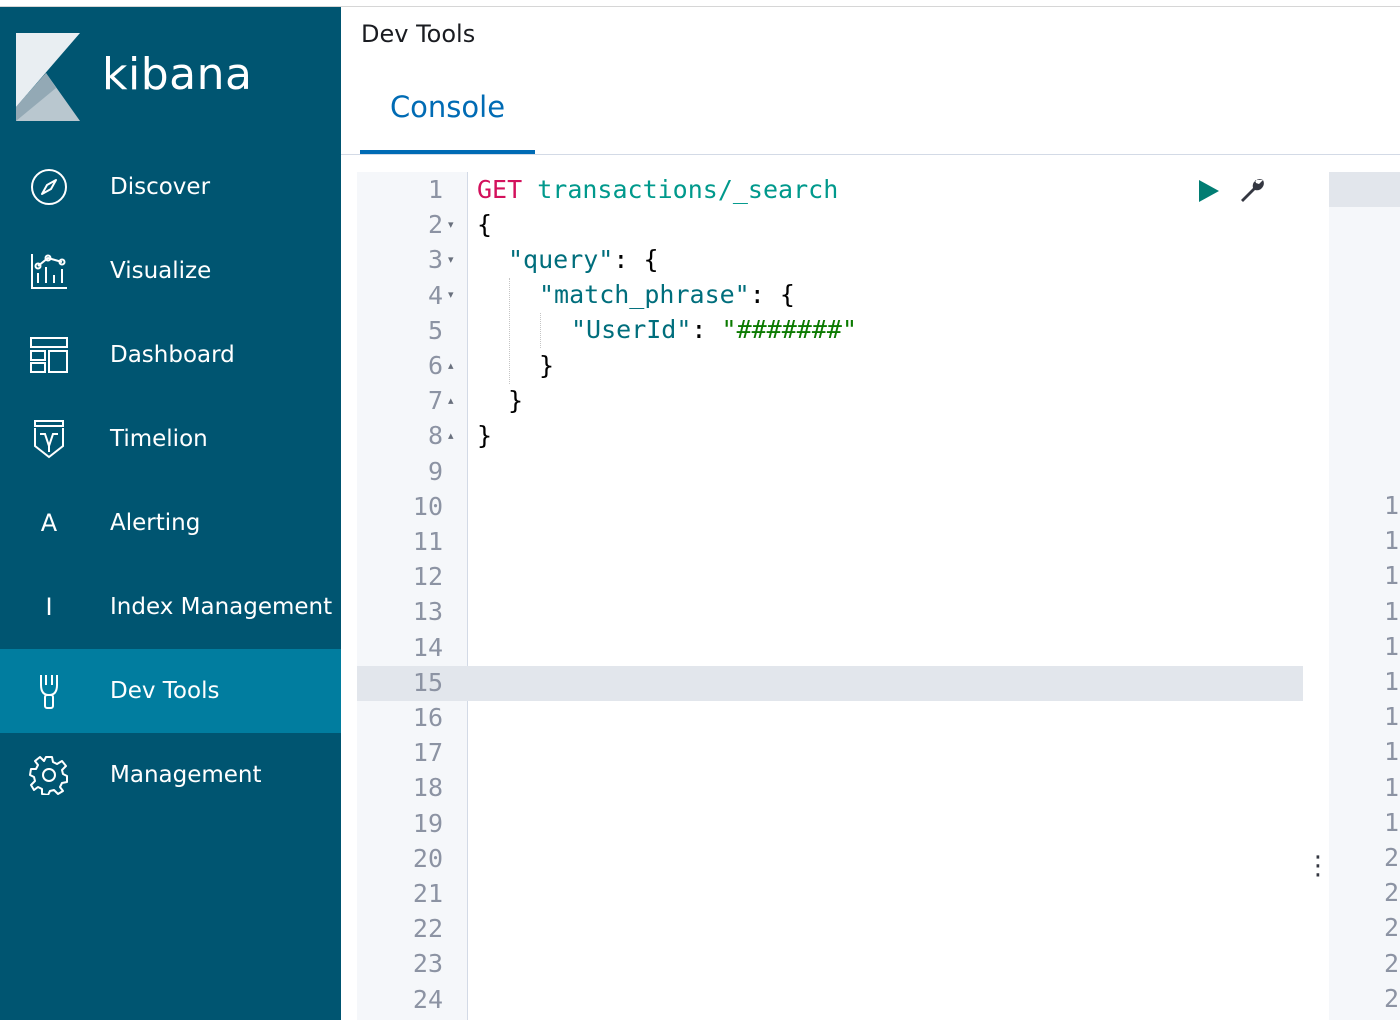 This screenshot has height=1020, width=1400. I want to click on sidebar-item-label: Visualize, so click(161, 271).